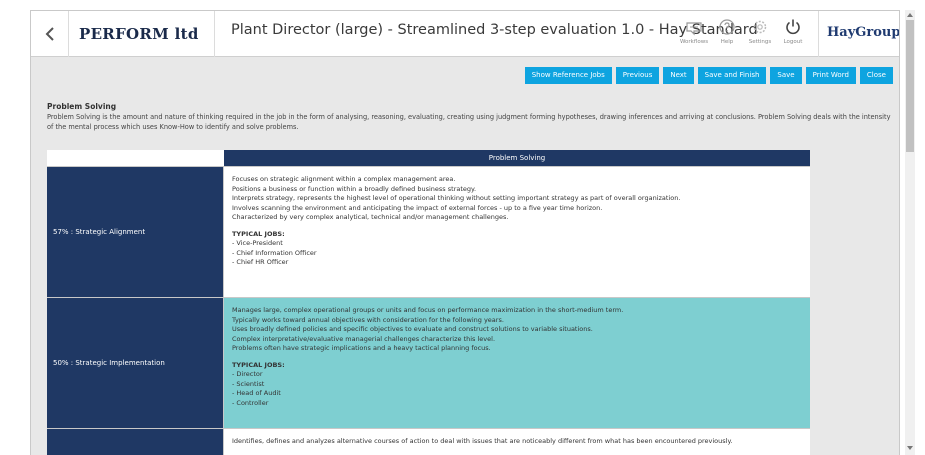 This screenshot has height=455, width=925. What do you see at coordinates (256, 393) in the screenshot?
I see `typical-job: - Head of Audit` at bounding box center [256, 393].